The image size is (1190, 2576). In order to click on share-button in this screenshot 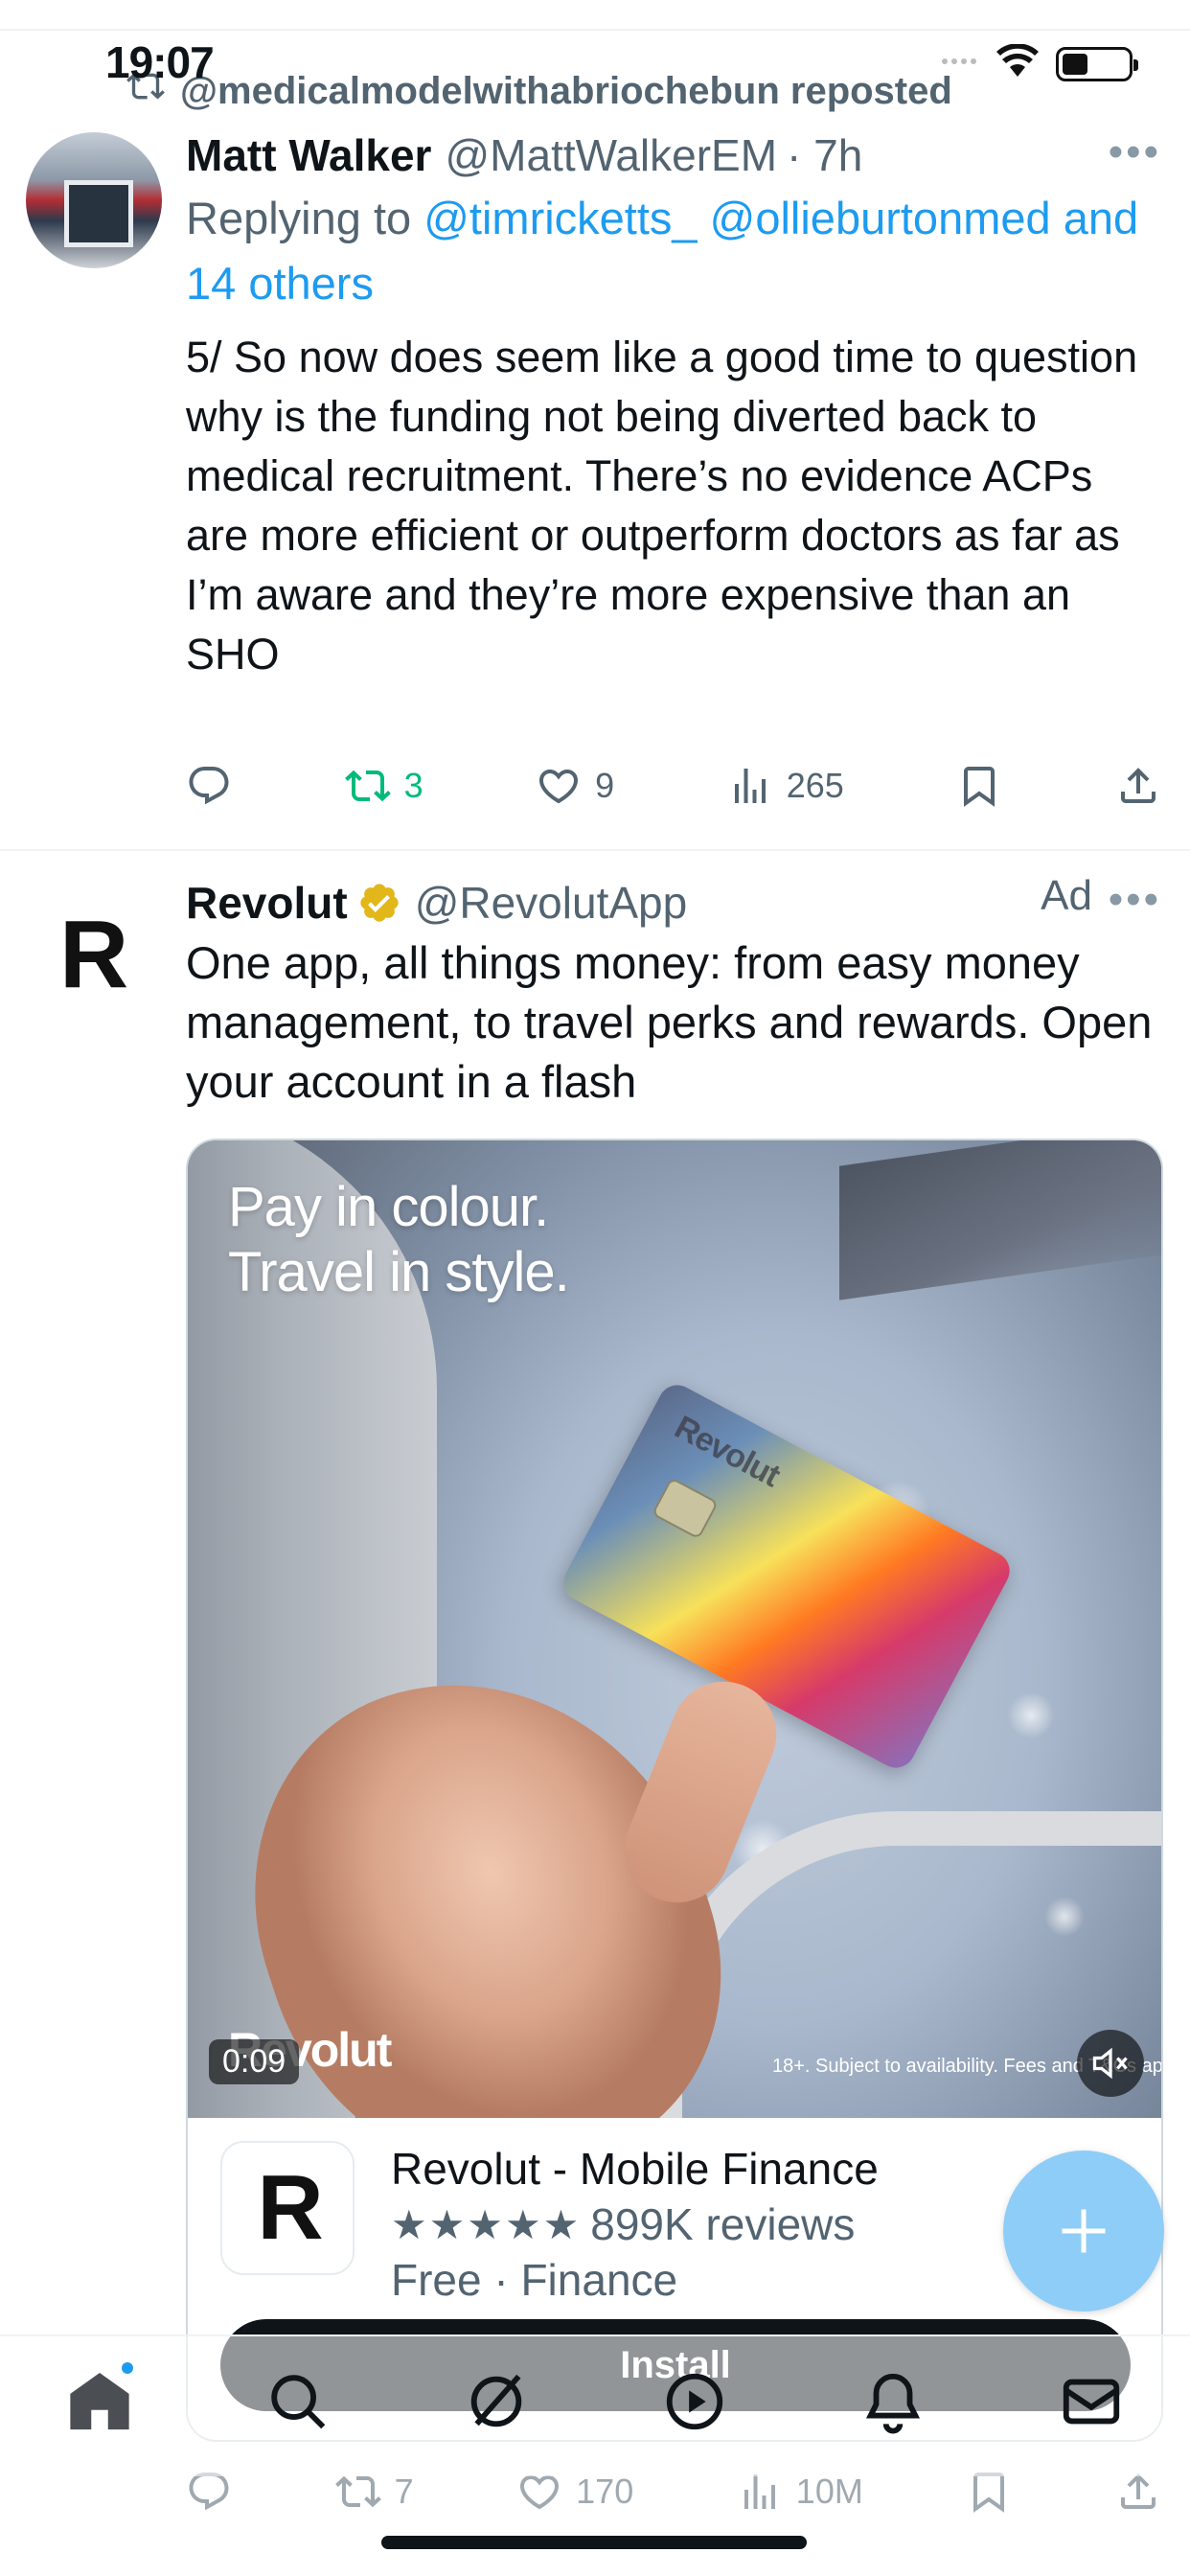, I will do `click(1138, 786)`.